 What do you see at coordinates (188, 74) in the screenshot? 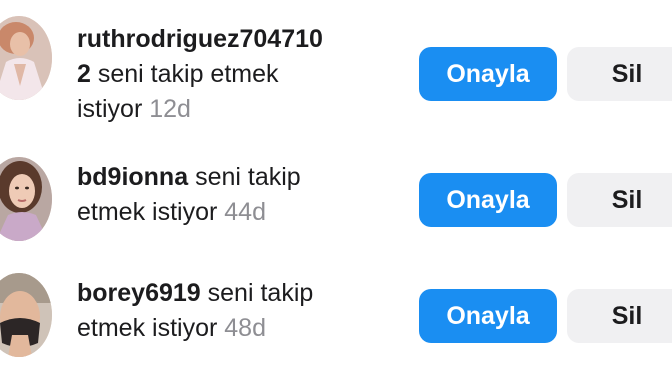
I see `request-message: seni takip etmek` at bounding box center [188, 74].